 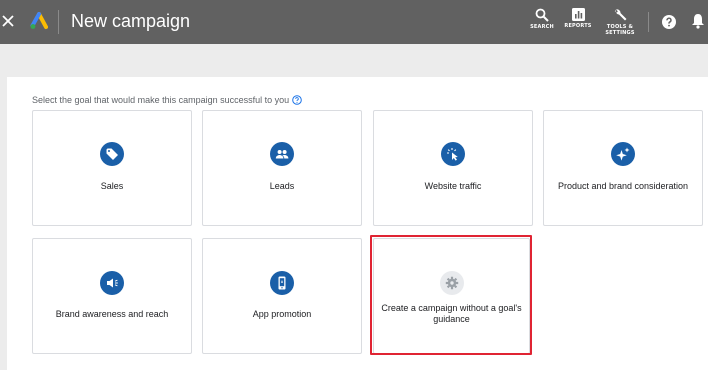 I want to click on goal-card-app-promotion: App promotion, so click(x=282, y=296).